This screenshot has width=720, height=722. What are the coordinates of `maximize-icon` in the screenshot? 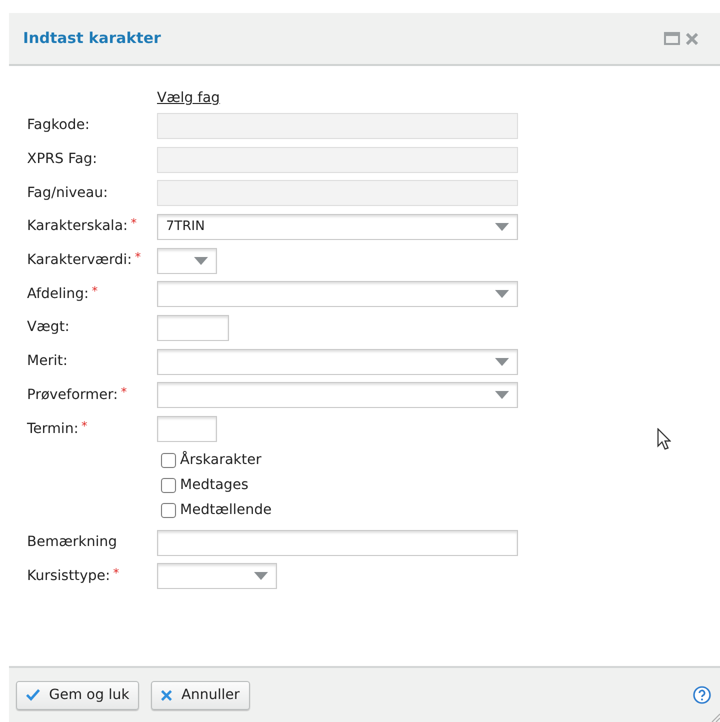 It's located at (672, 38).